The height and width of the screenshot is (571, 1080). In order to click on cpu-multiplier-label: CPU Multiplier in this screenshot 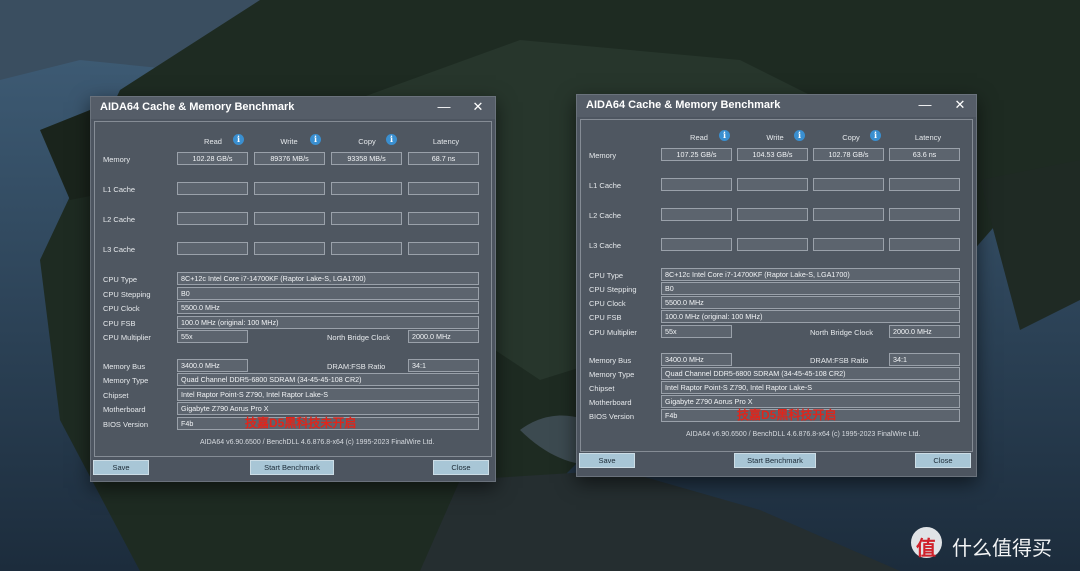, I will do `click(613, 332)`.